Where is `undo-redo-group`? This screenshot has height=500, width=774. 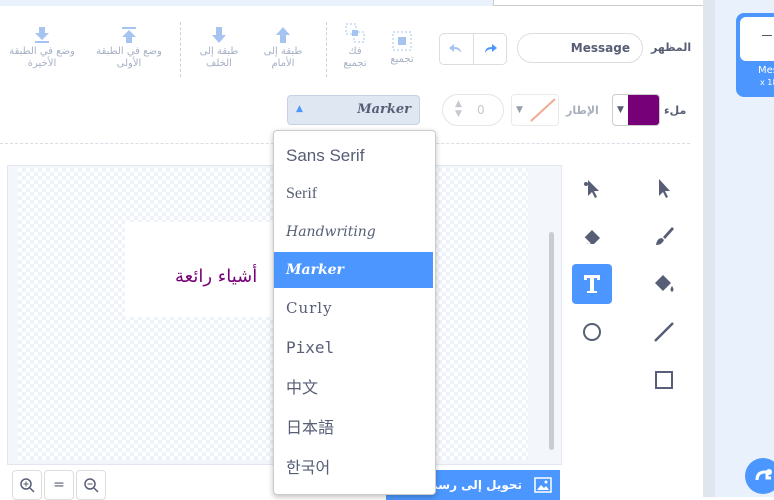 undo-redo-group is located at coordinates (473, 49).